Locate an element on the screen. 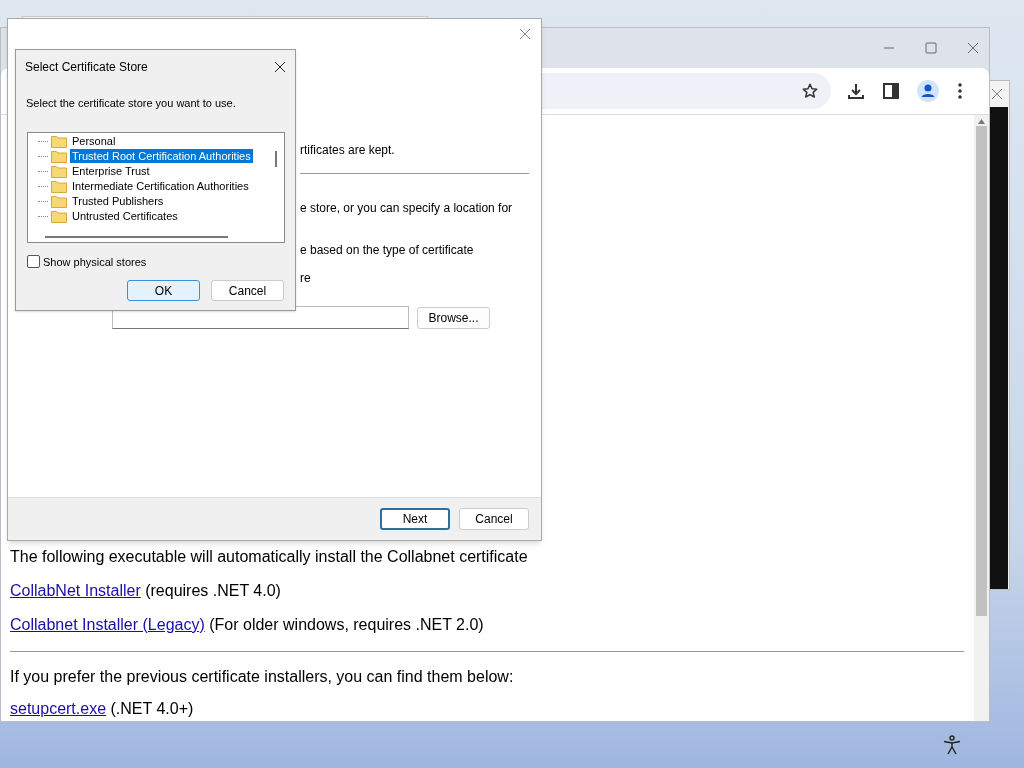 This screenshot has width=1024, height=768. option-text: e based on the type of certificate is located at coordinates (387, 250).